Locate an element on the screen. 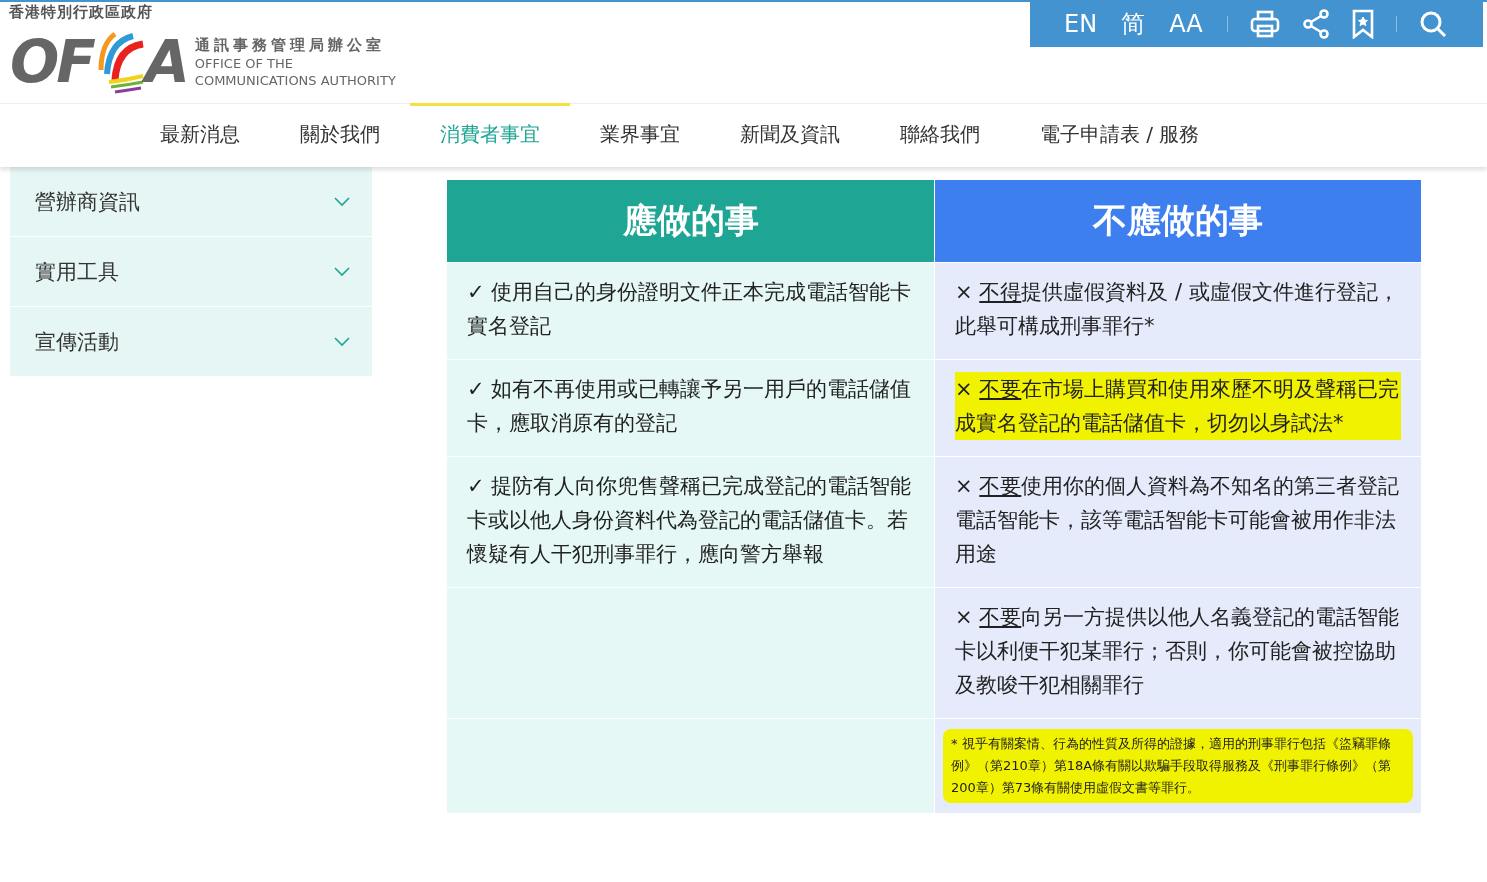 The height and width of the screenshot is (882, 1487). bookmark-icon is located at coordinates (1362, 23).